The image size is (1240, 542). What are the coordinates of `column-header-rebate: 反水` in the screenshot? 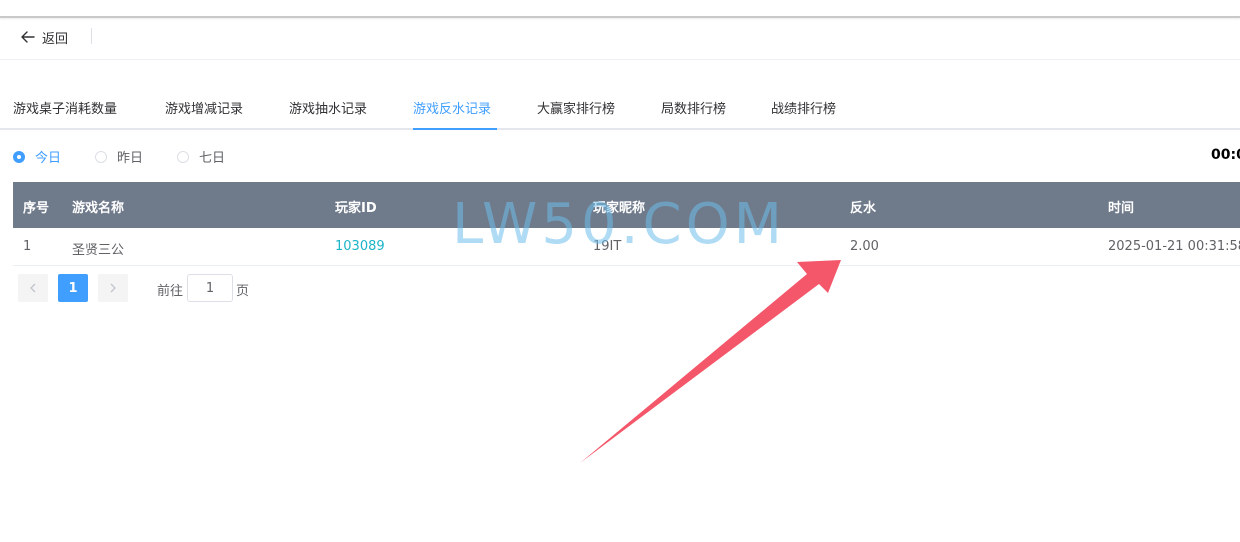 It's located at (863, 208).